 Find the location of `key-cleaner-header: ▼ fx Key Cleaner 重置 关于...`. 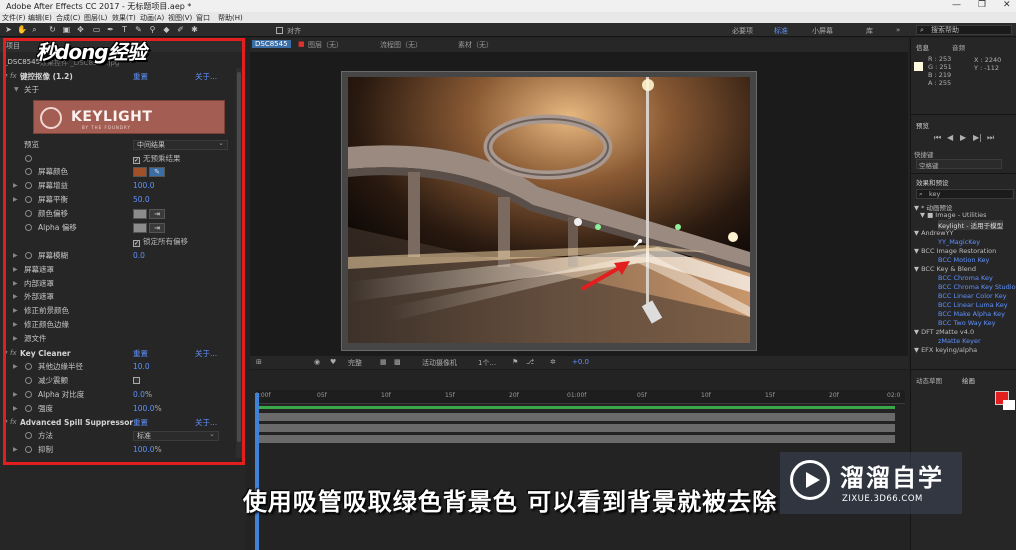

key-cleaner-header: ▼ fx Key Cleaner 重置 关于... is located at coordinates (118, 353).